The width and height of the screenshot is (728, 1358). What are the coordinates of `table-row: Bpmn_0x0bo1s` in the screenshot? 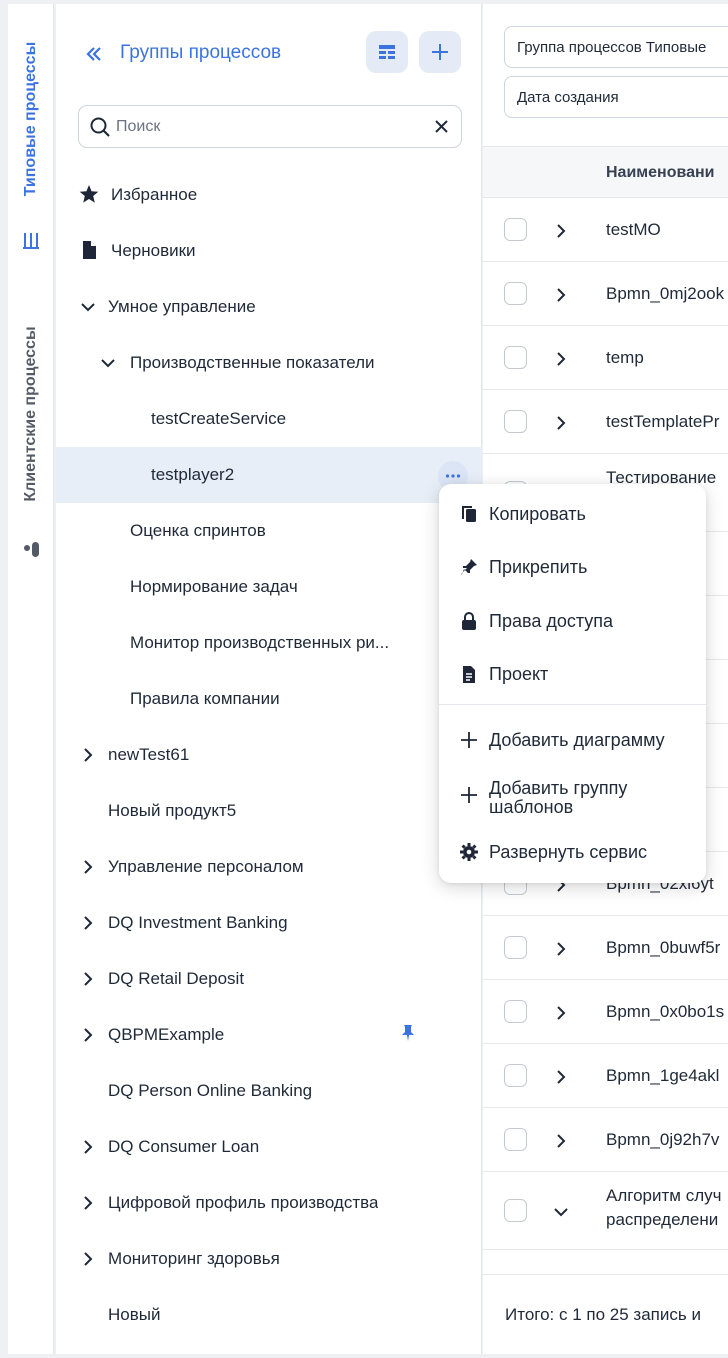 It's located at (605, 1012).